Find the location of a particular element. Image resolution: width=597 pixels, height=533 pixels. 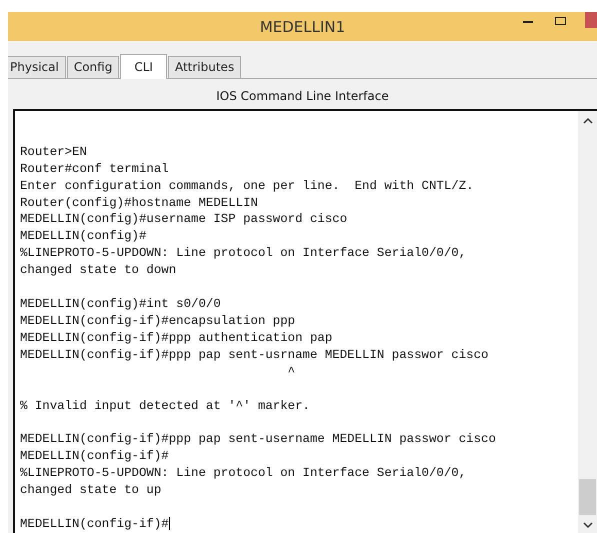

terminal-line: Router#conf terminal is located at coordinates (95, 169).